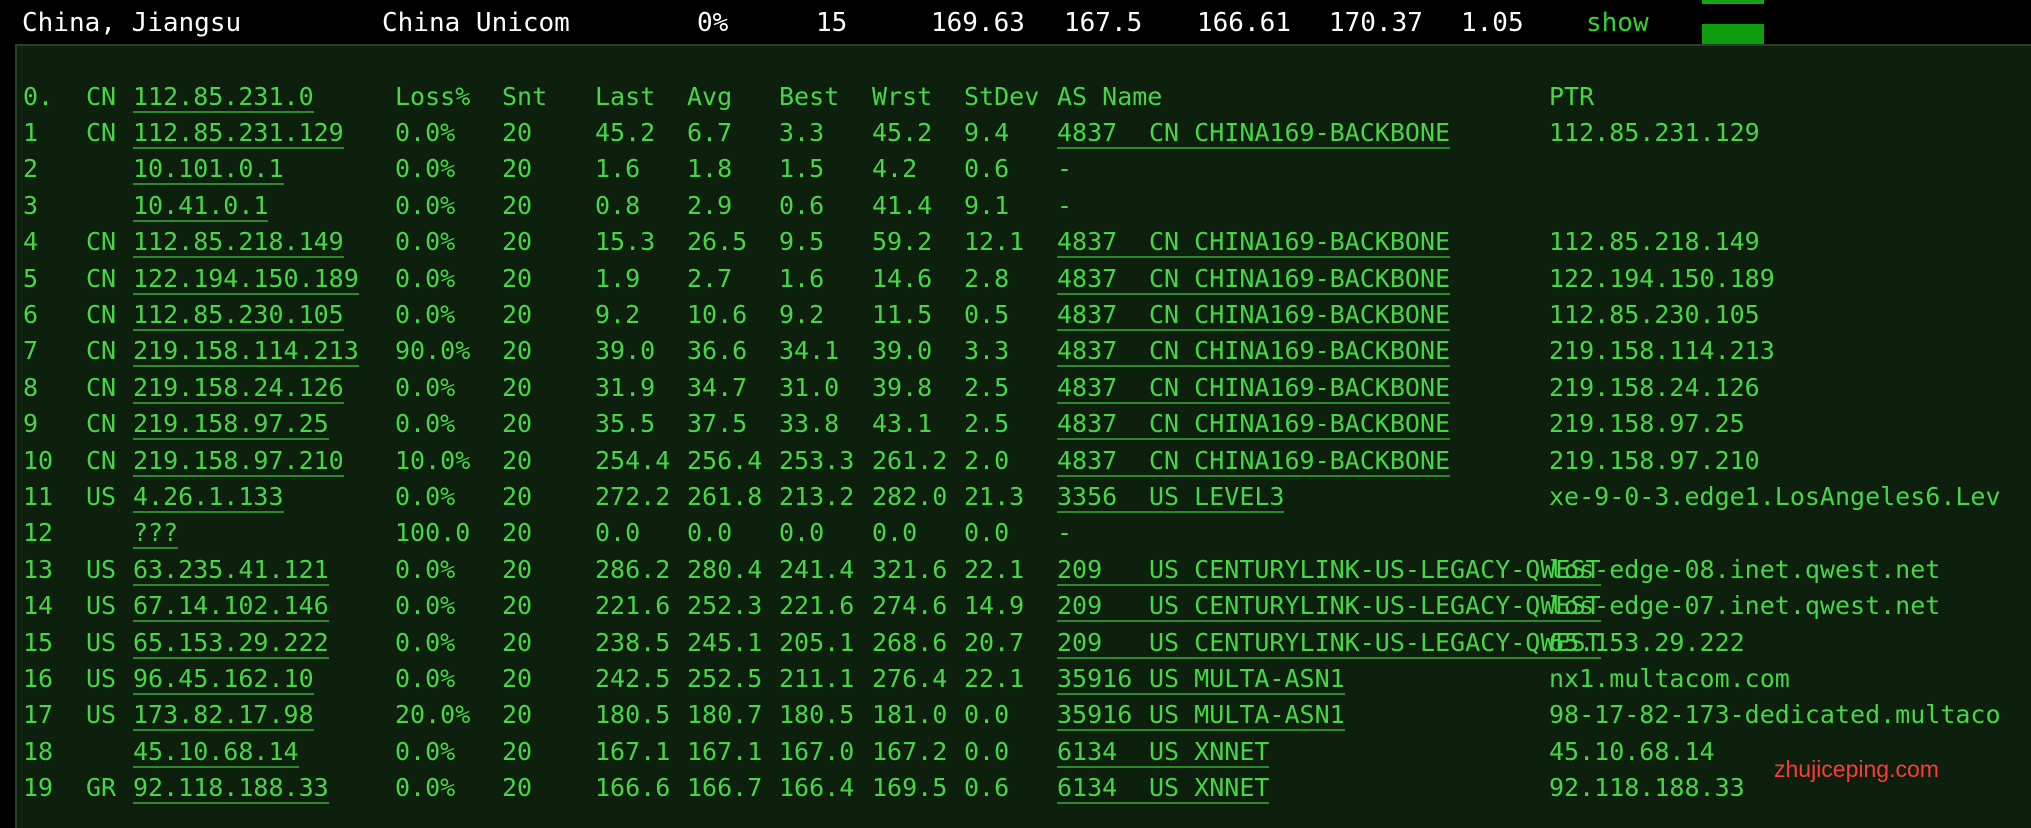 The width and height of the screenshot is (2031, 828). Describe the element at coordinates (817, 751) in the screenshot. I see `hop-best: 167.0` at that location.